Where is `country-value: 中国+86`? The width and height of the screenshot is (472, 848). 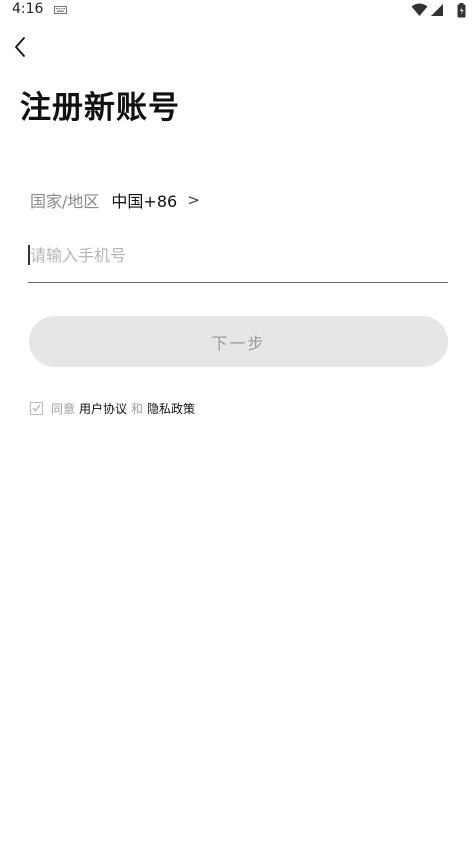 country-value: 中国+86 is located at coordinates (144, 201).